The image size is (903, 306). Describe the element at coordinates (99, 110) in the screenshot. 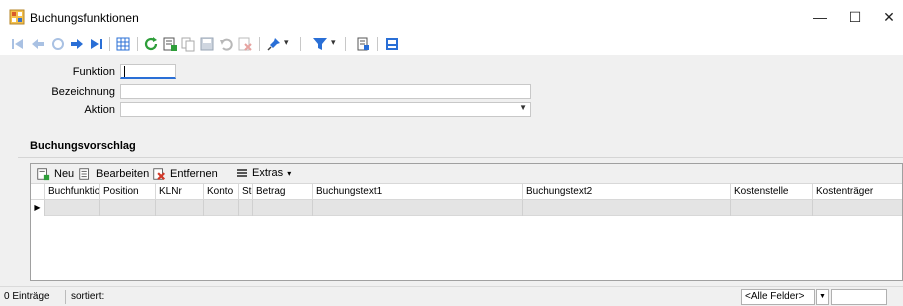

I see `aktion-label: Aktion` at that location.